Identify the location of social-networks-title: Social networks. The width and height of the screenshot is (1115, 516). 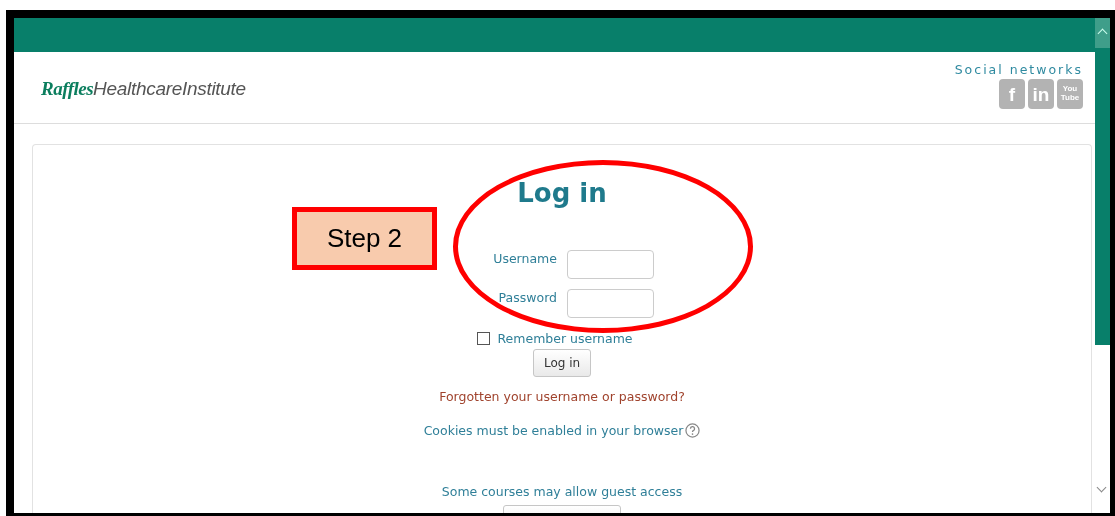
(1018, 69).